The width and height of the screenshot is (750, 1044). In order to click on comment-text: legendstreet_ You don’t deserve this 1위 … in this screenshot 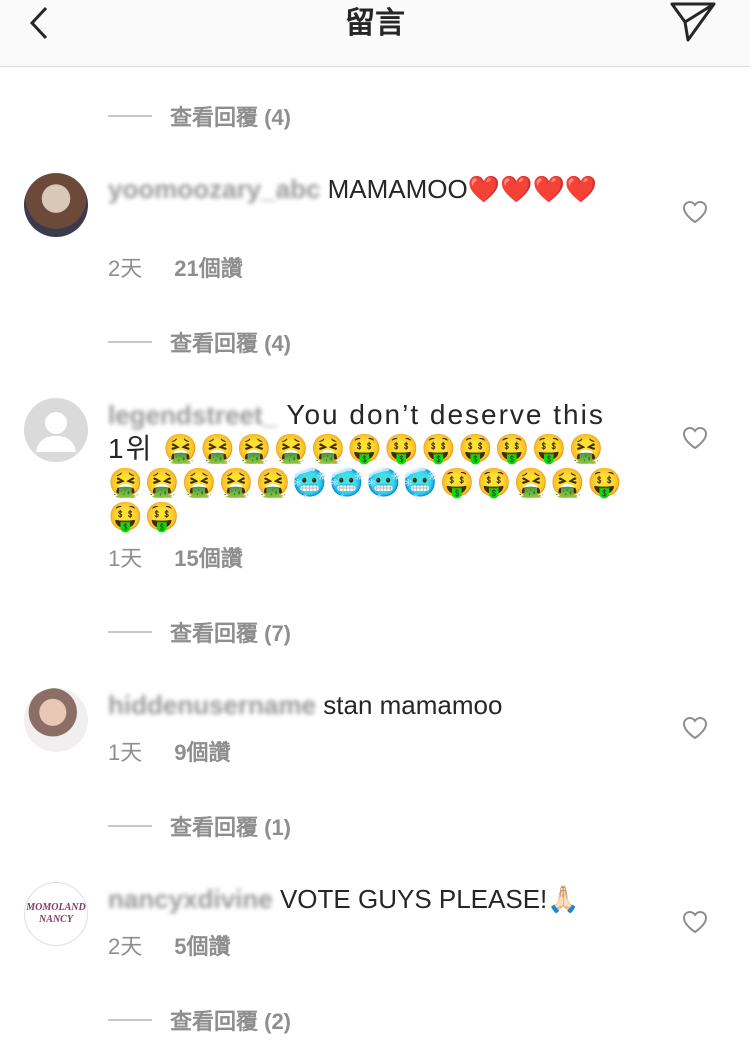, I will do `click(368, 466)`.